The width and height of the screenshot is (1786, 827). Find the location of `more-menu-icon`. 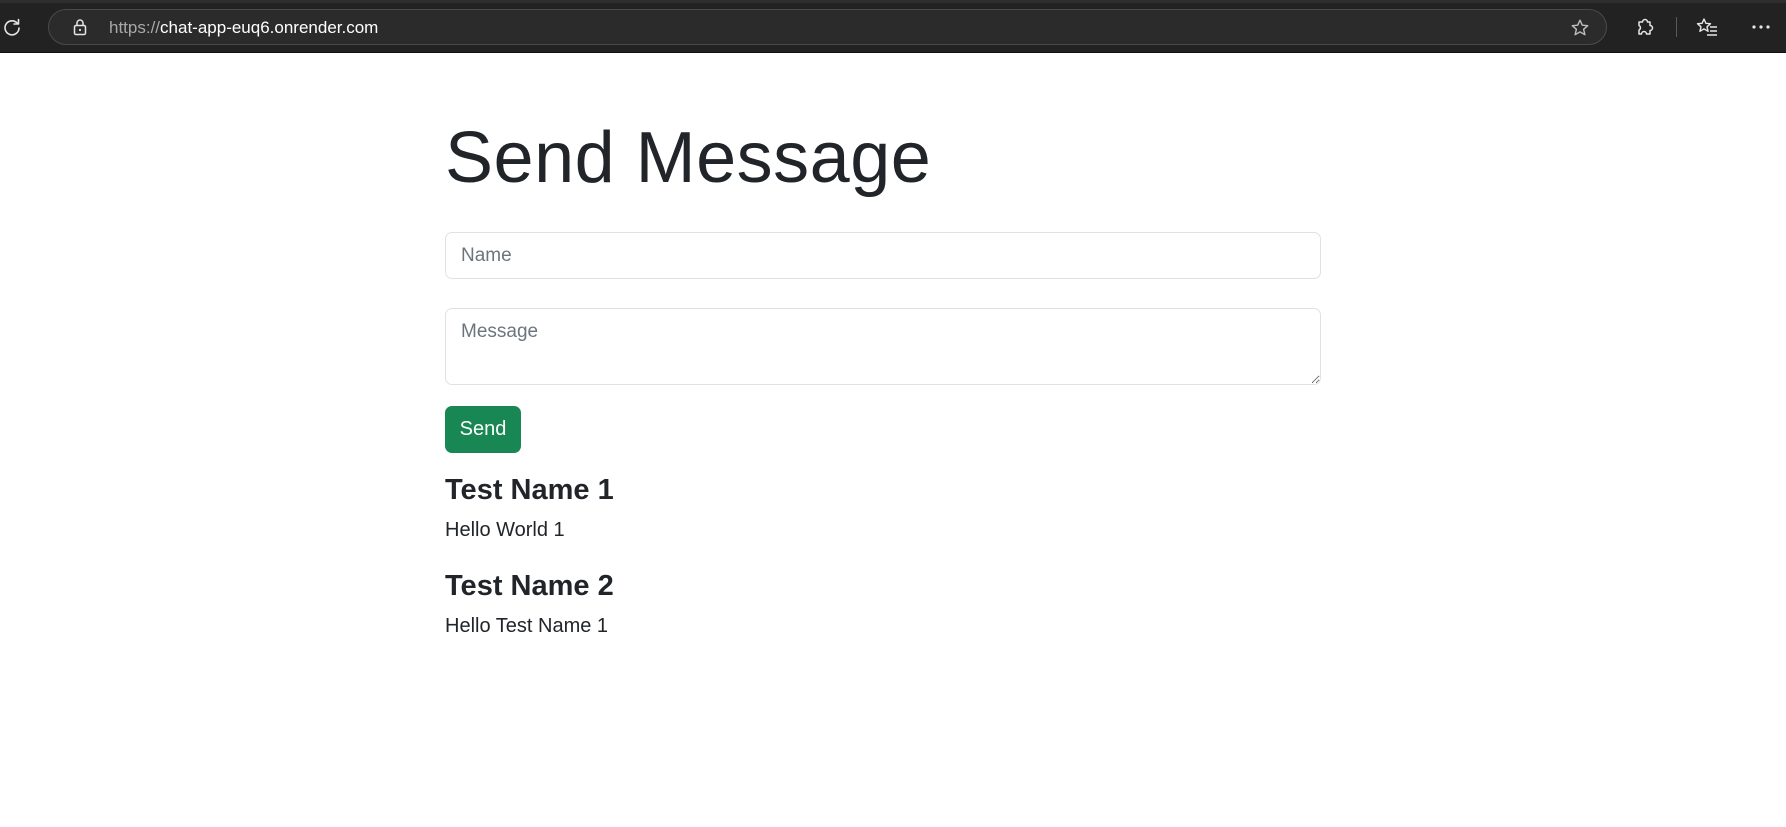

more-menu-icon is located at coordinates (1761, 27).